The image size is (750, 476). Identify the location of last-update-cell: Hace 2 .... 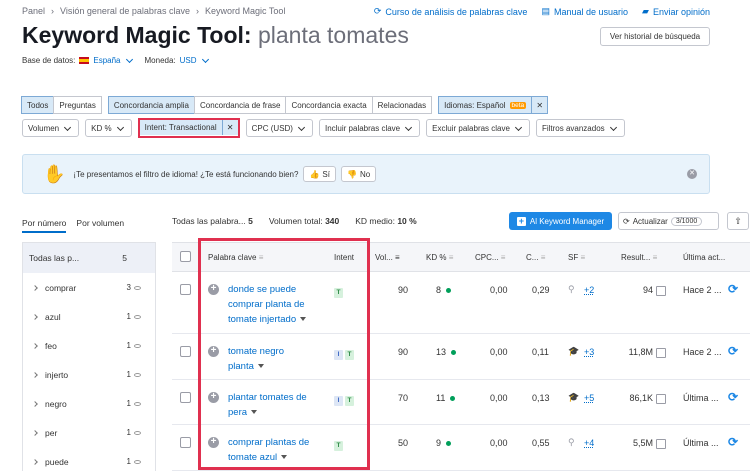
(702, 352).